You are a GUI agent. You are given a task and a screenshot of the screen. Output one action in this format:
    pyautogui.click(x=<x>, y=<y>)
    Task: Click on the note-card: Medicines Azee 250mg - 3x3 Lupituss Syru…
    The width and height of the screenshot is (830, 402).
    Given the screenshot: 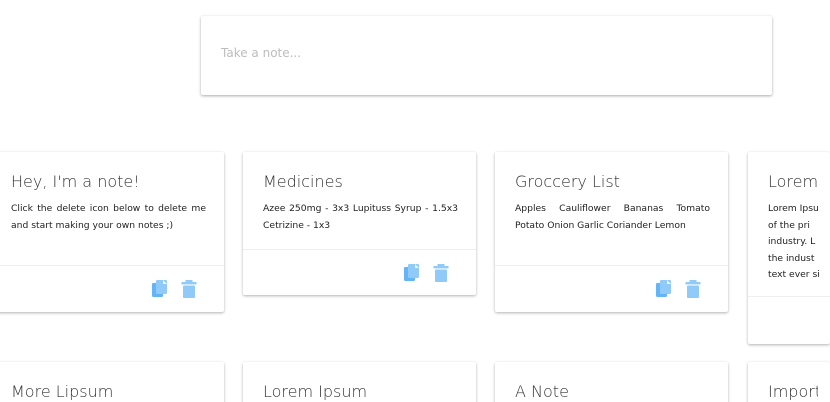 What is the action you would take?
    pyautogui.click(x=359, y=223)
    